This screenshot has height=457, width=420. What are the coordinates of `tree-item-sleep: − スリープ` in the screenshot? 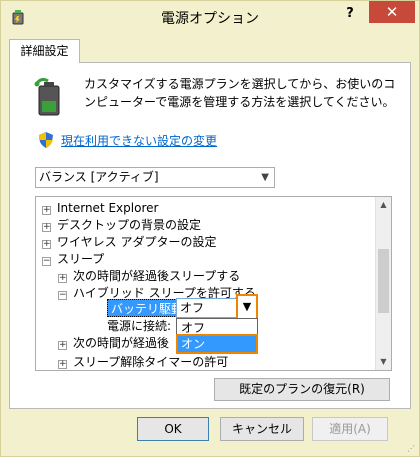 It's located at (73, 259).